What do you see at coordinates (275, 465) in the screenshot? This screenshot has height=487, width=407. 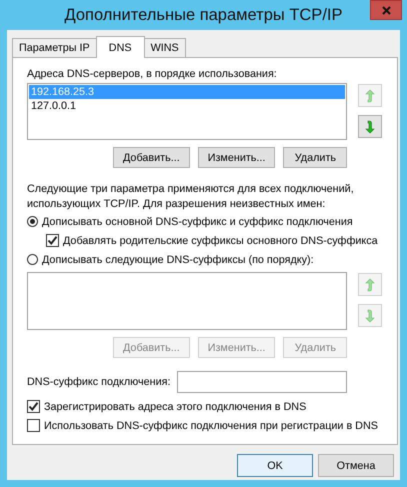 I see `dialog-button: OK` at bounding box center [275, 465].